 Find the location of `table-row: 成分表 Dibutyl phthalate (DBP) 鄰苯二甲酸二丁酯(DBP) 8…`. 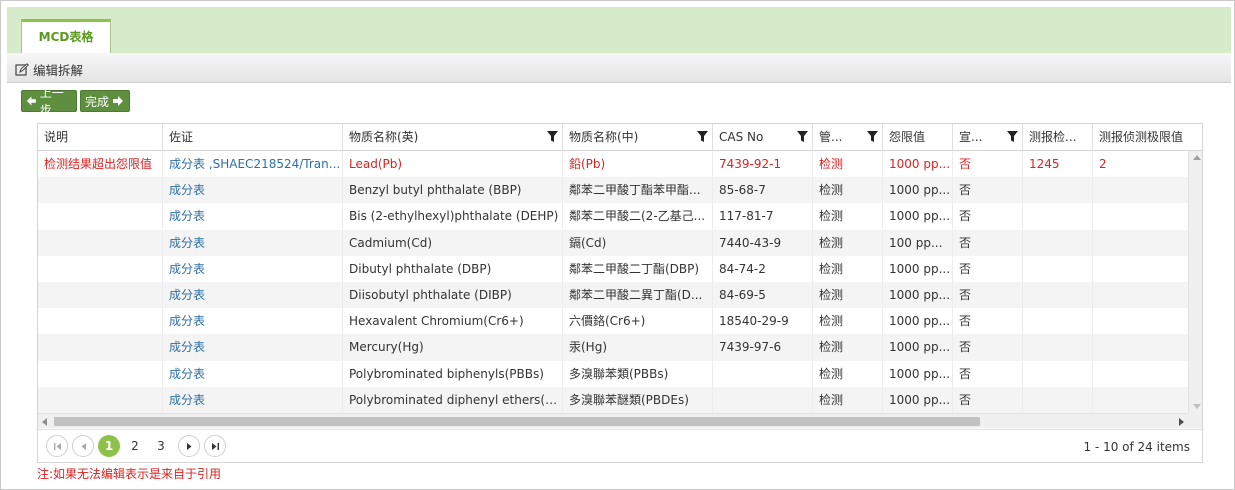

table-row: 成分表 Dibutyl phthalate (DBP) 鄰苯二甲酸二丁酯(DBP) 8… is located at coordinates (613, 268).